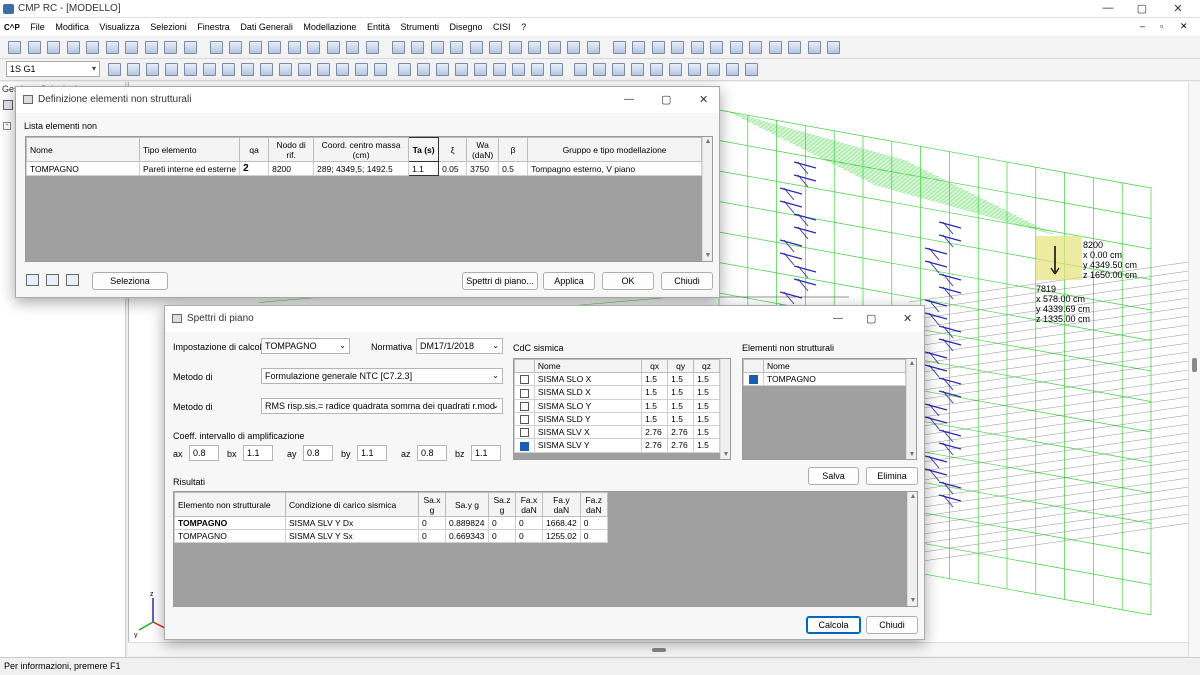 This screenshot has height=675, width=1200. I want to click on dialog2-close-icon: ✕, so click(907, 318).